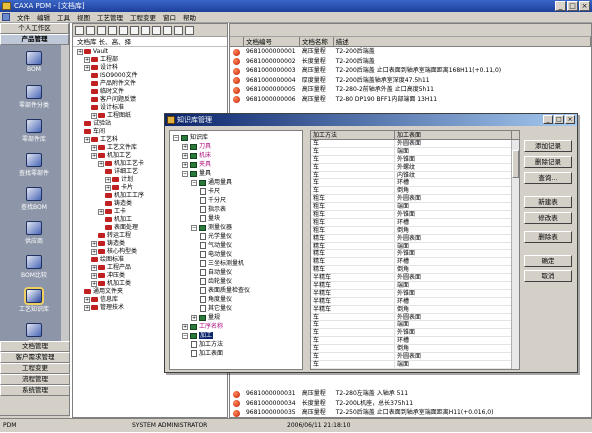 This screenshot has width=592, height=433. What do you see at coordinates (6, 17) in the screenshot?
I see `system-menu-icon` at bounding box center [6, 17].